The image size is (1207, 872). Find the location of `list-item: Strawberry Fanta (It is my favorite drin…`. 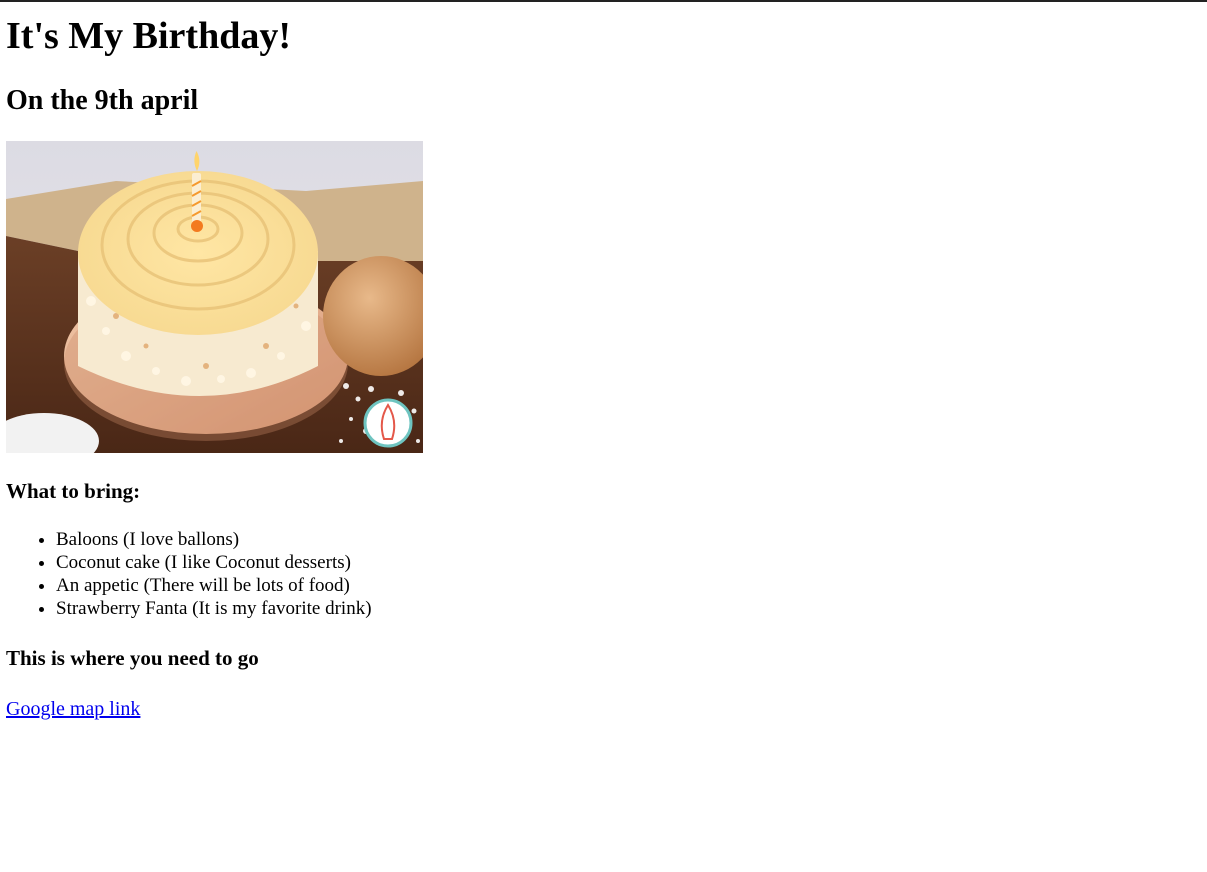

list-item: Strawberry Fanta (It is my favorite drin… is located at coordinates (628, 608).